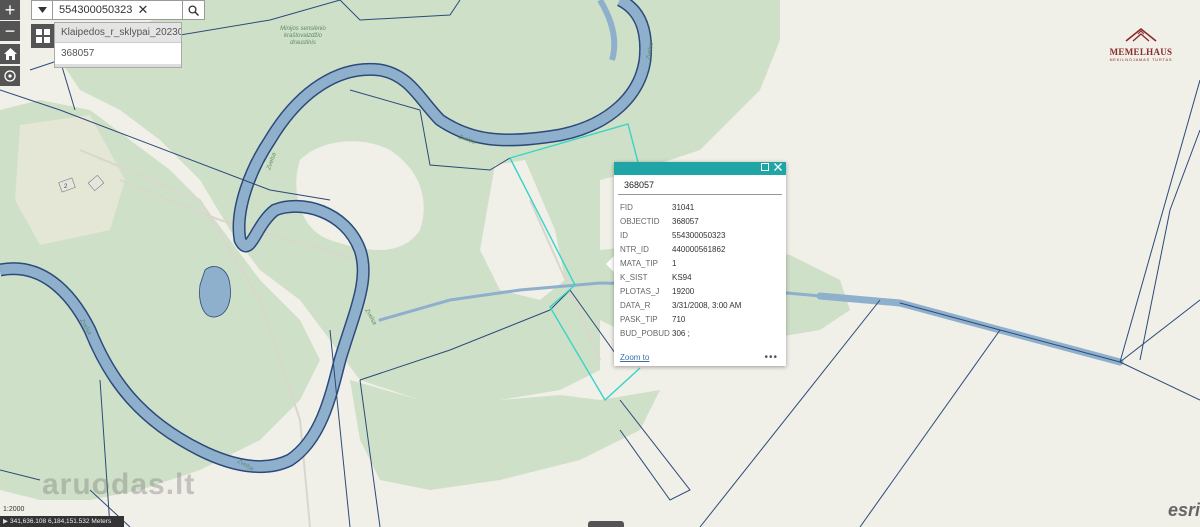 The image size is (1200, 527). What do you see at coordinates (5, 521) in the screenshot?
I see `pointer-icon: ▶` at bounding box center [5, 521].